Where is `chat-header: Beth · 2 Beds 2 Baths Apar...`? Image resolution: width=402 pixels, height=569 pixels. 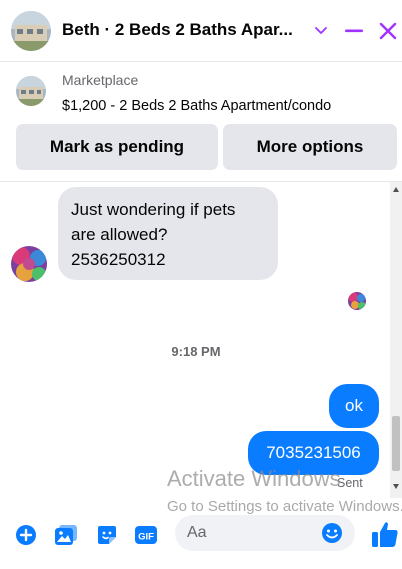
chat-header: Beth · 2 Beds 2 Baths Apar... is located at coordinates (201, 31).